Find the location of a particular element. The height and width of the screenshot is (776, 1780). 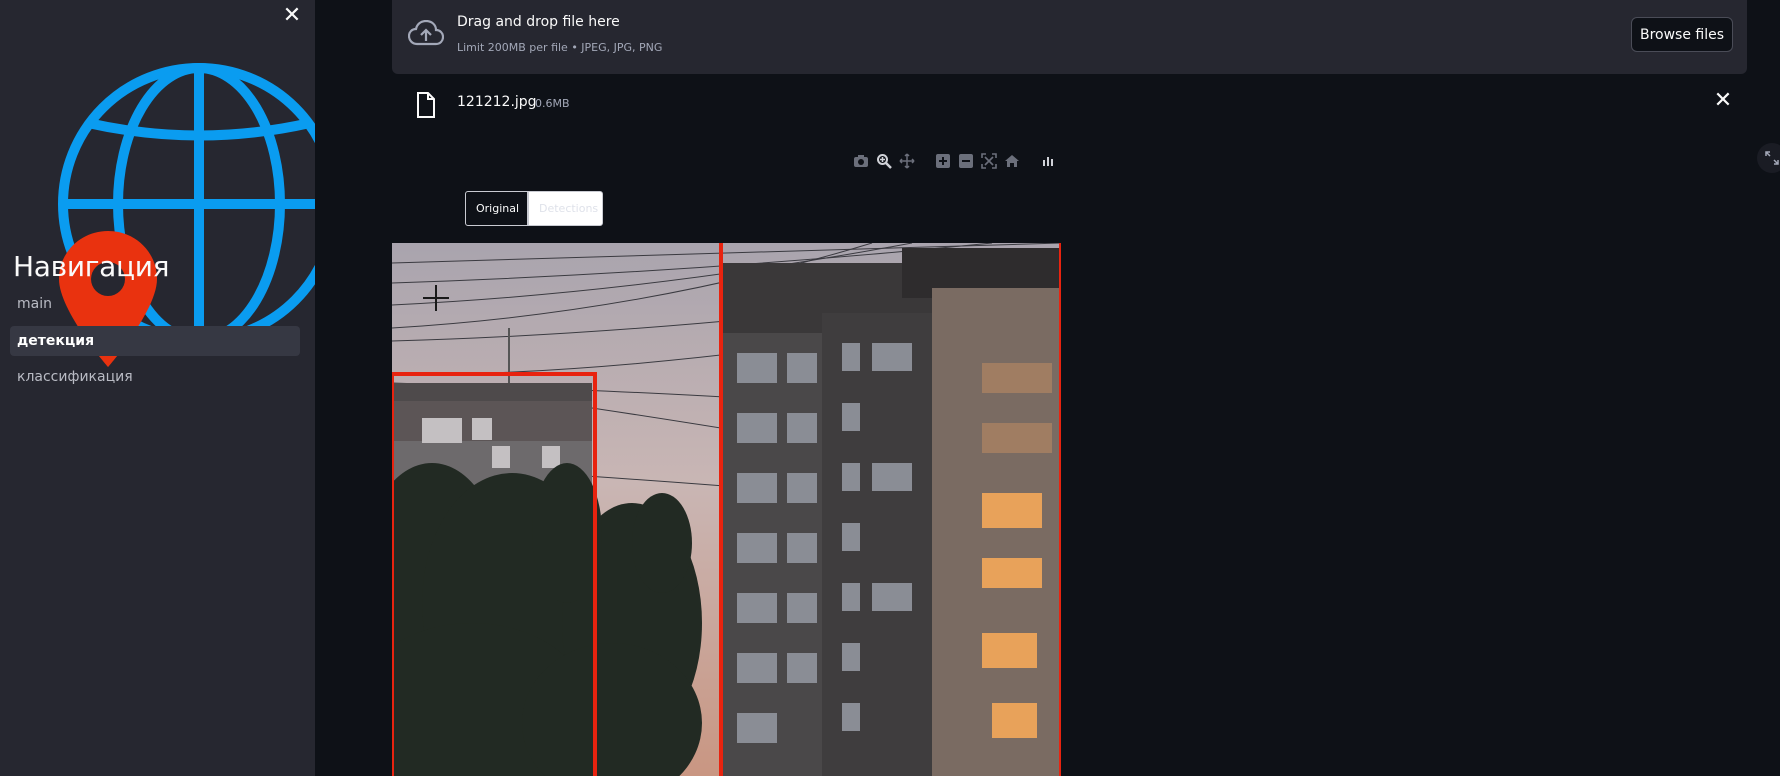

sidebar-item-detection: детекция is located at coordinates (155, 341).